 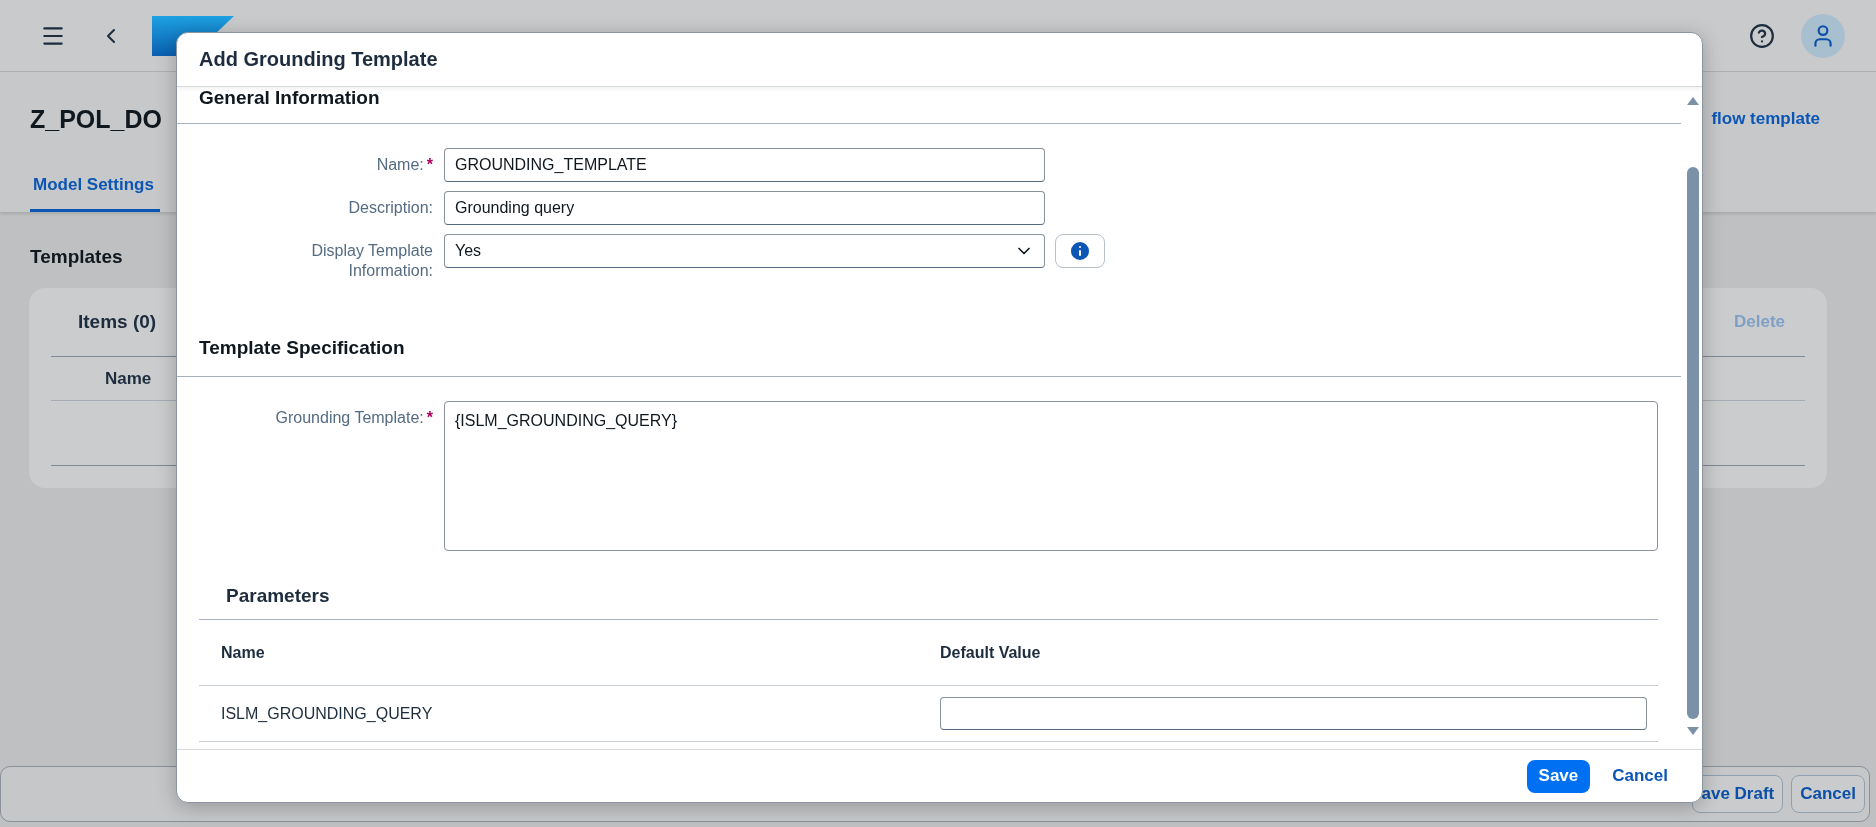 What do you see at coordinates (371, 261) in the screenshot?
I see `field-label: Display Template Information:` at bounding box center [371, 261].